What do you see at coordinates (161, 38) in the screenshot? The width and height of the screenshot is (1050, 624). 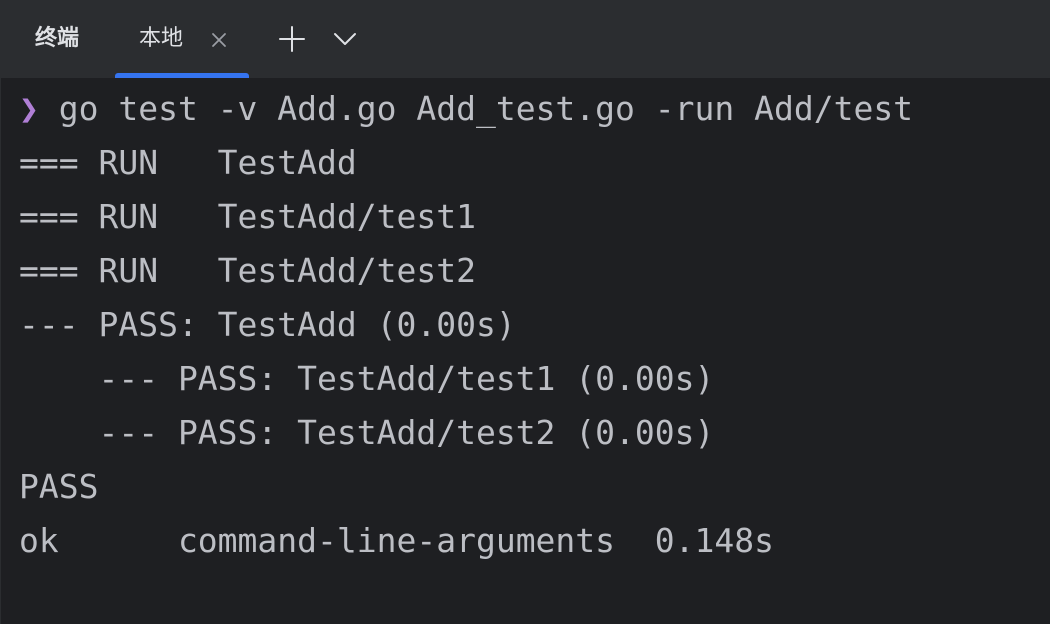 I see `tab-label: 本地` at bounding box center [161, 38].